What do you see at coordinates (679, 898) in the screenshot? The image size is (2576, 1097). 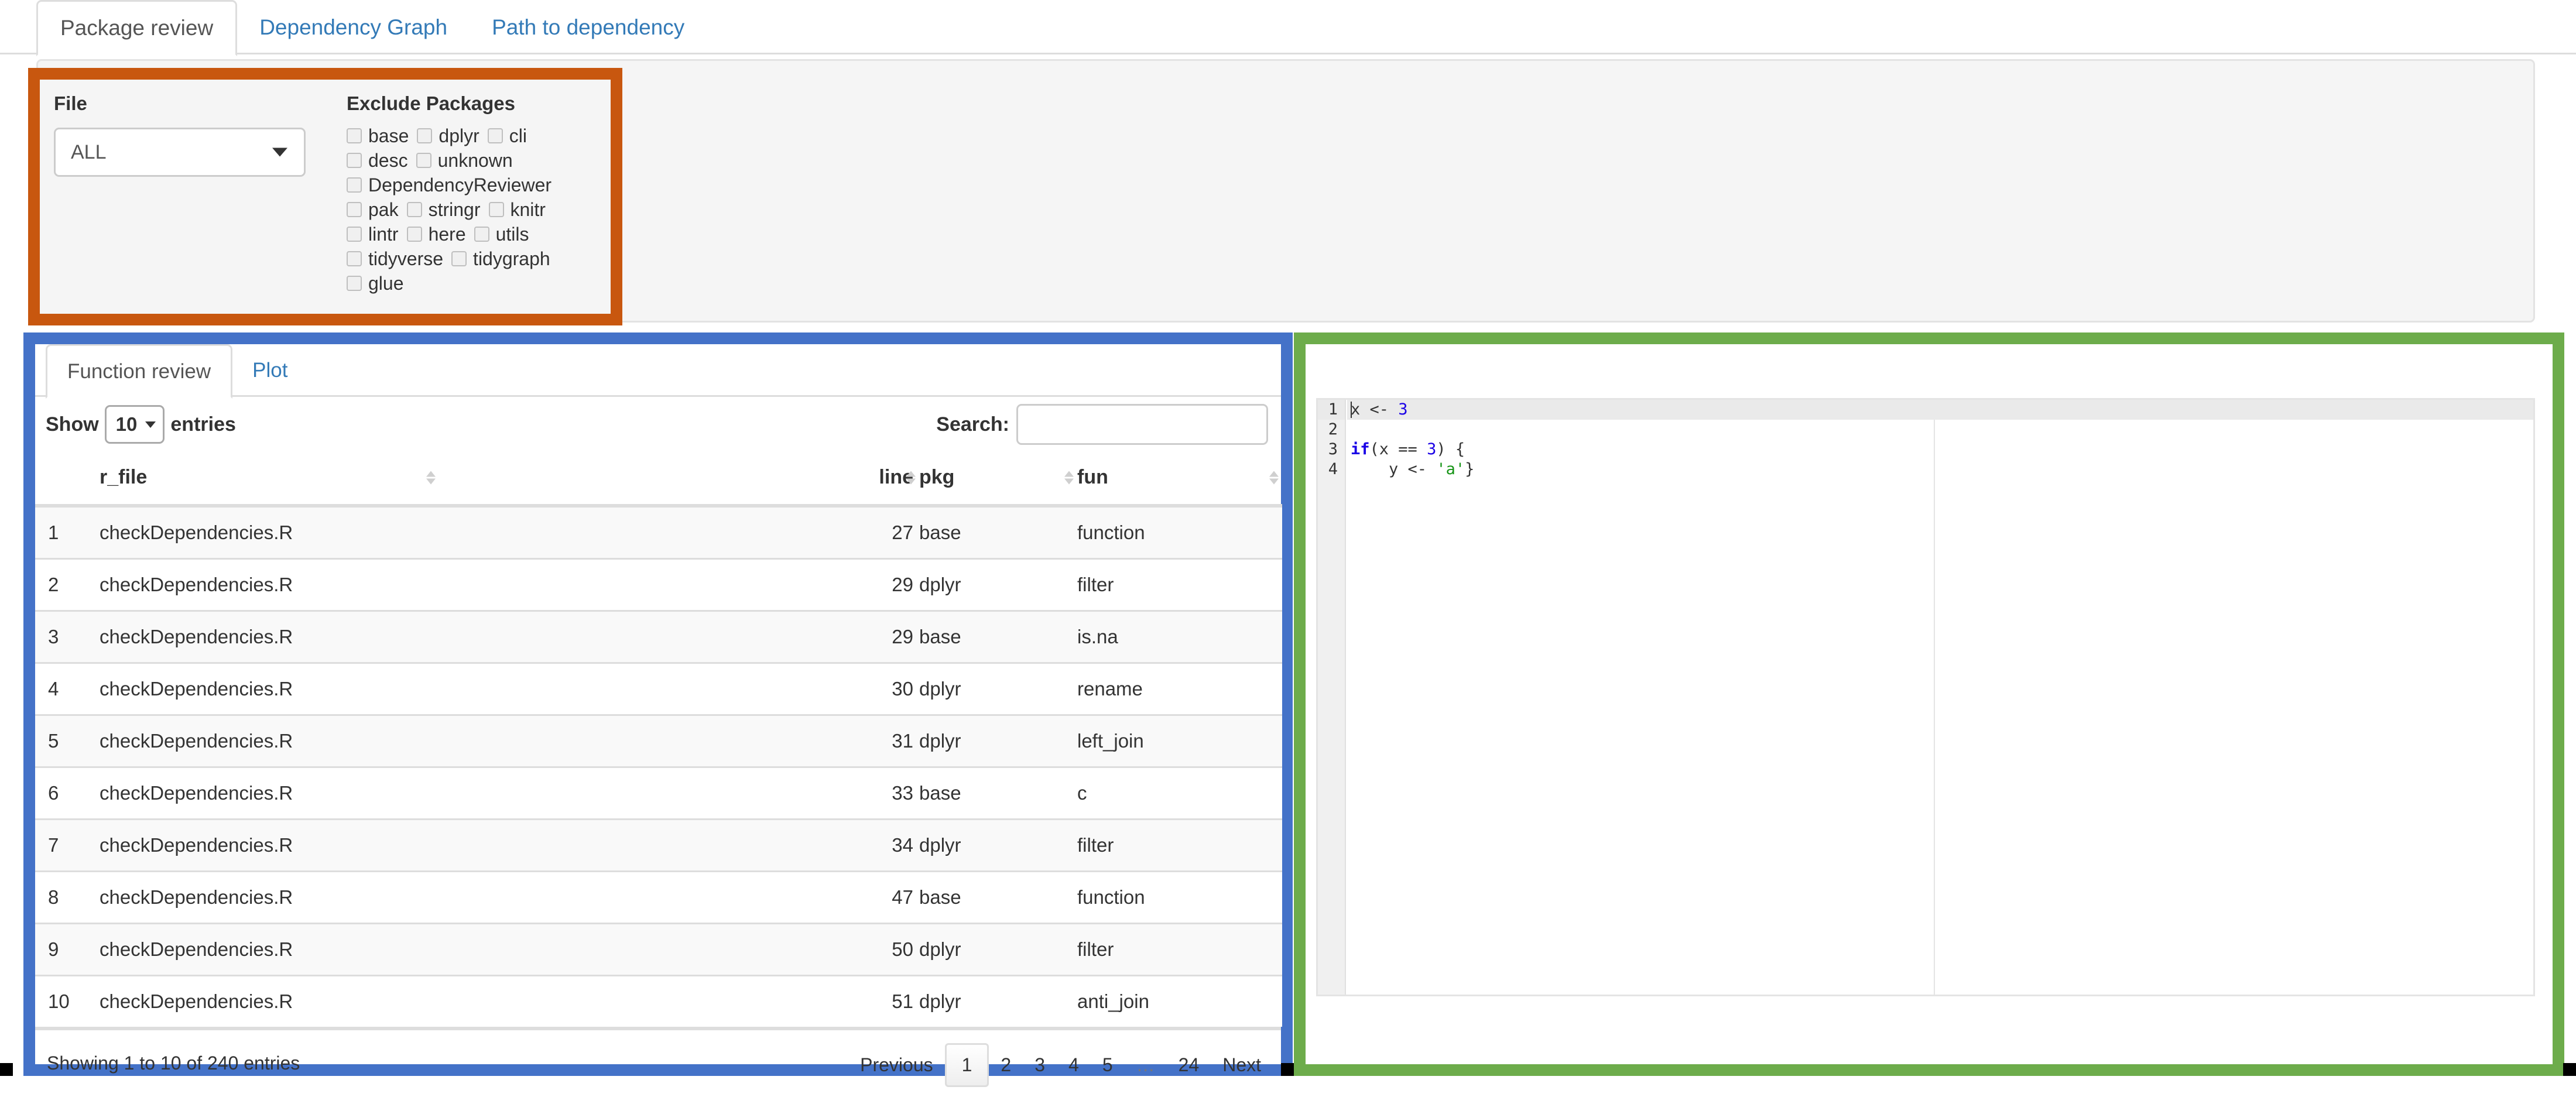 I see `cell-line: 47` at bounding box center [679, 898].